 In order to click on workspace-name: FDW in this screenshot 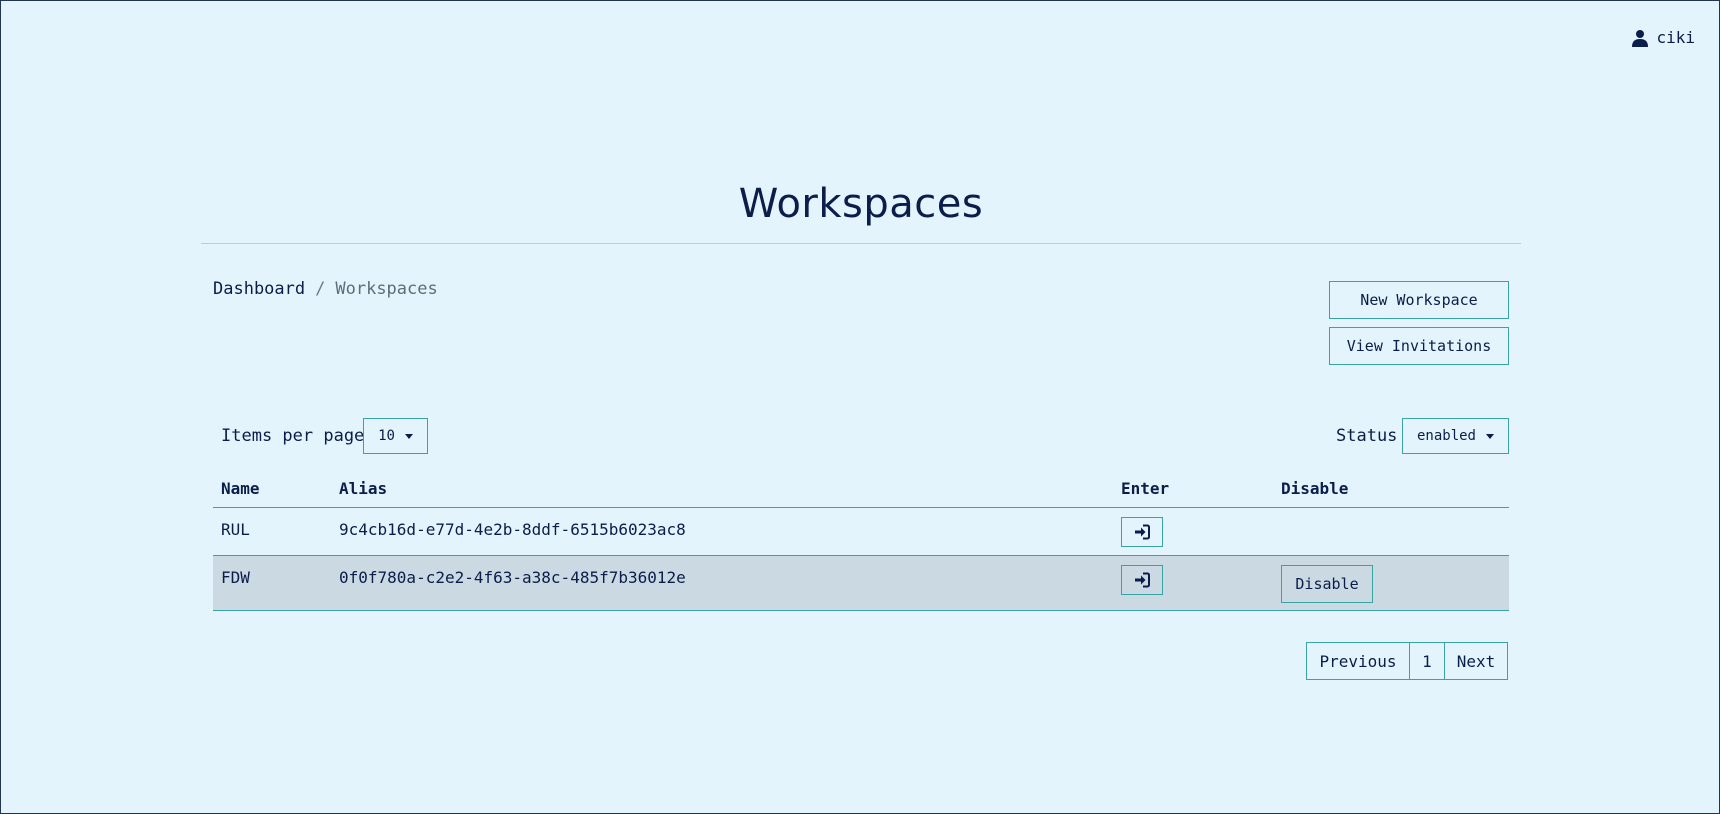, I will do `click(235, 577)`.